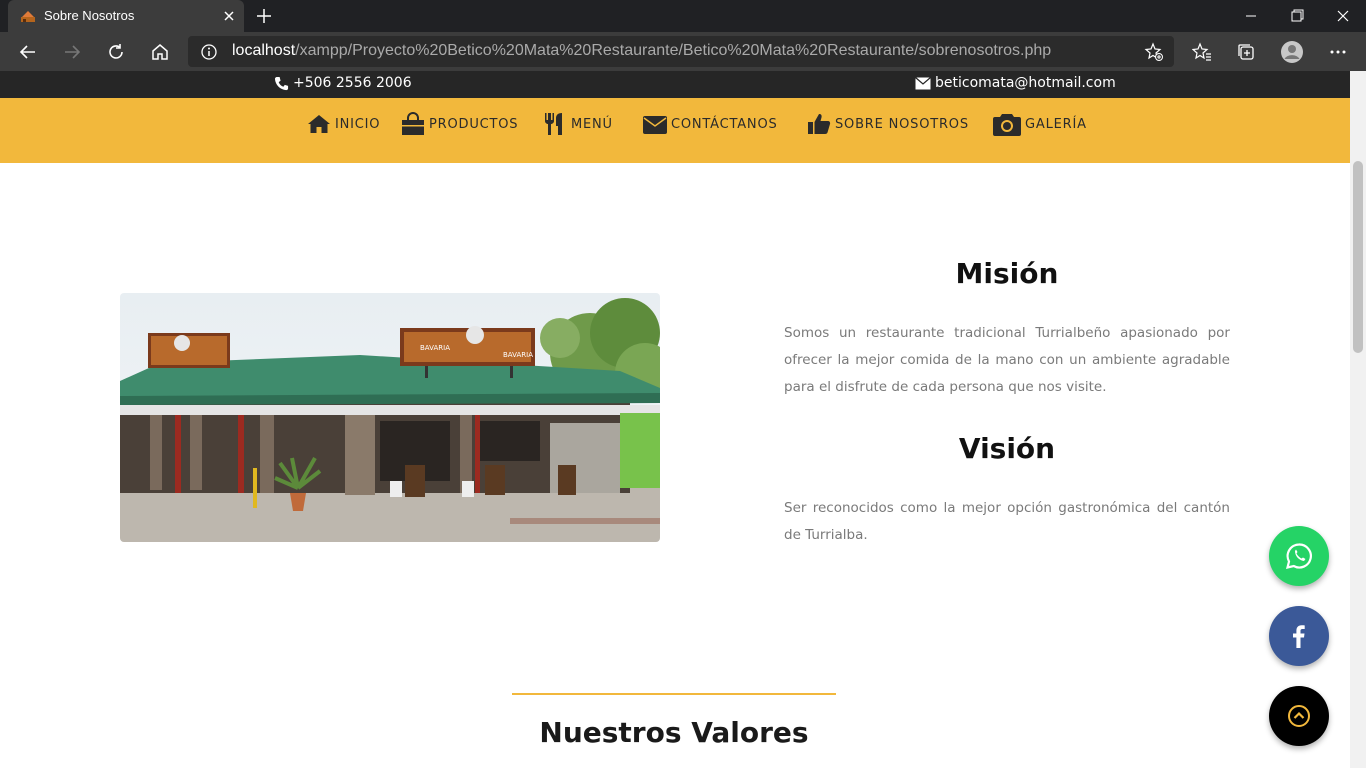 Image resolution: width=1366 pixels, height=768 pixels. I want to click on profile-button, so click(1292, 52).